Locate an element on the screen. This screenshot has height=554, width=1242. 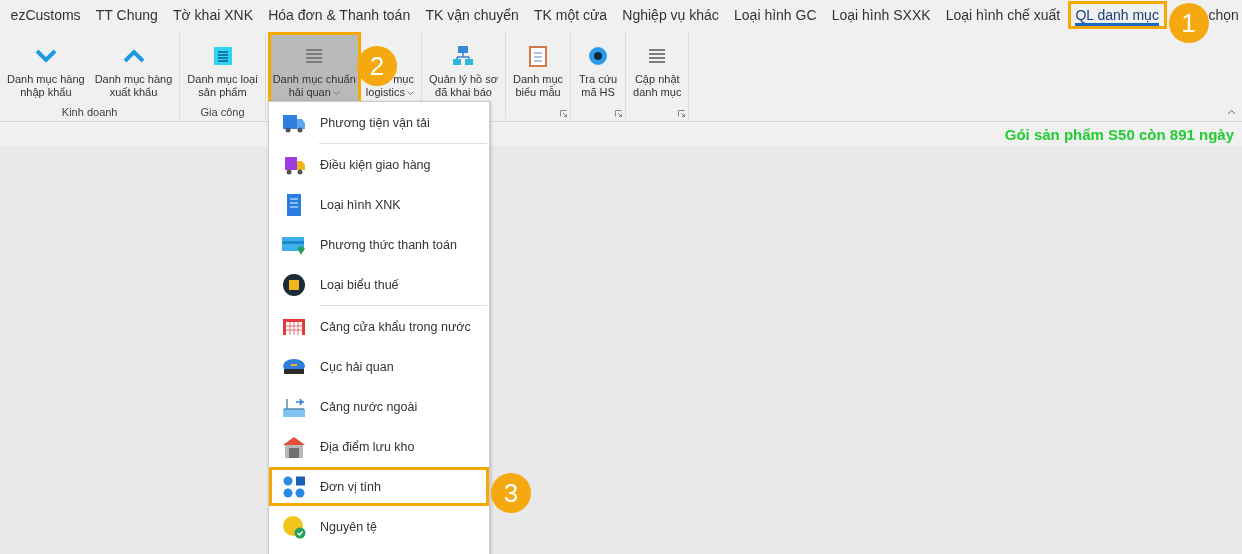
group-label: Gia công is located at coordinates (222, 111).